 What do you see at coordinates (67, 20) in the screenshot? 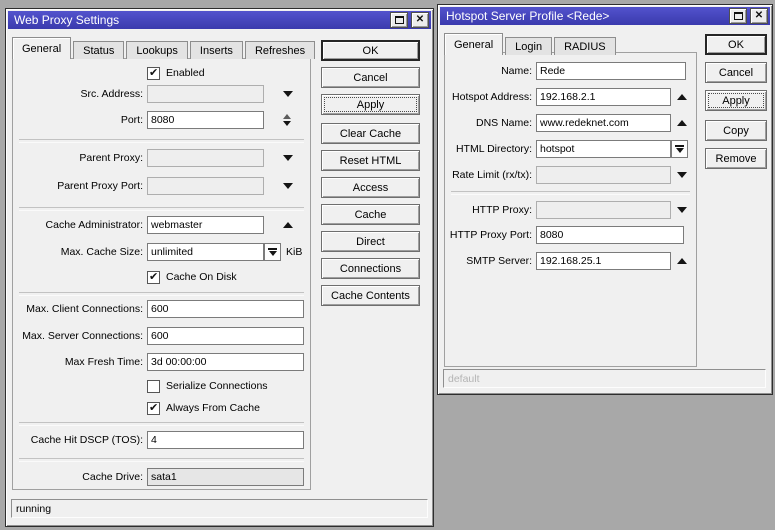
I see `window-title: Web Proxy Settings` at bounding box center [67, 20].